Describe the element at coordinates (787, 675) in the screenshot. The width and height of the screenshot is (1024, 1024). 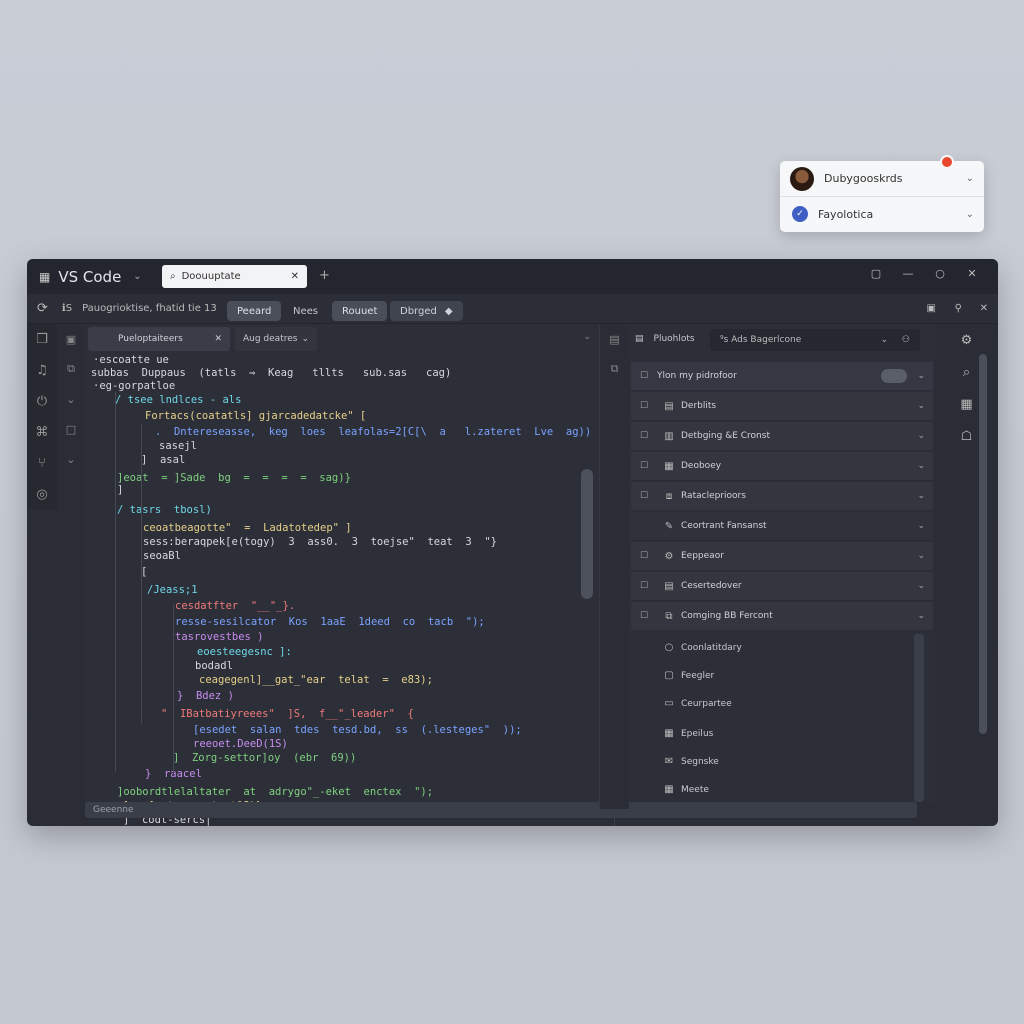
I see `panel-sub-item: ▢ Feegler` at that location.